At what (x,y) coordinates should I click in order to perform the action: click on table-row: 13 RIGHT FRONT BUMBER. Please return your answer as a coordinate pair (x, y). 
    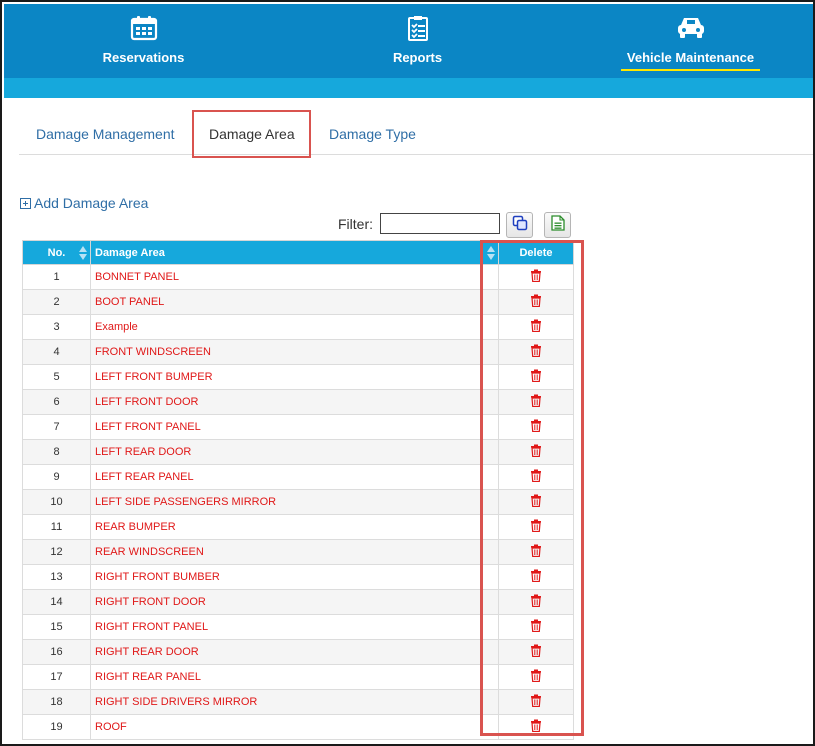
    Looking at the image, I should click on (298, 577).